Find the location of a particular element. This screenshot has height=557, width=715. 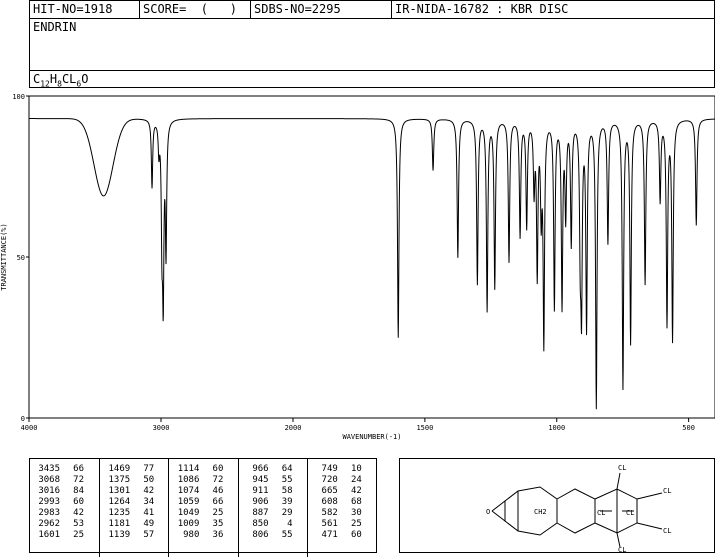

peak-row: 1469 77 is located at coordinates (134, 469).